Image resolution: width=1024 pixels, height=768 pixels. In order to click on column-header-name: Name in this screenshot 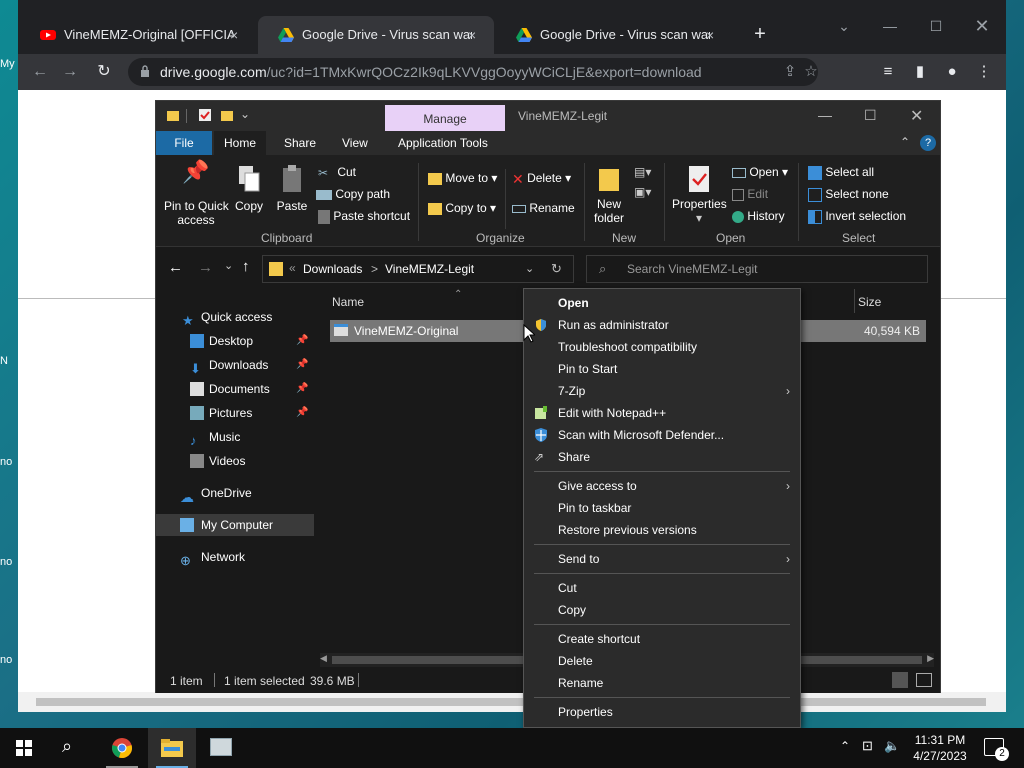, I will do `click(348, 302)`.